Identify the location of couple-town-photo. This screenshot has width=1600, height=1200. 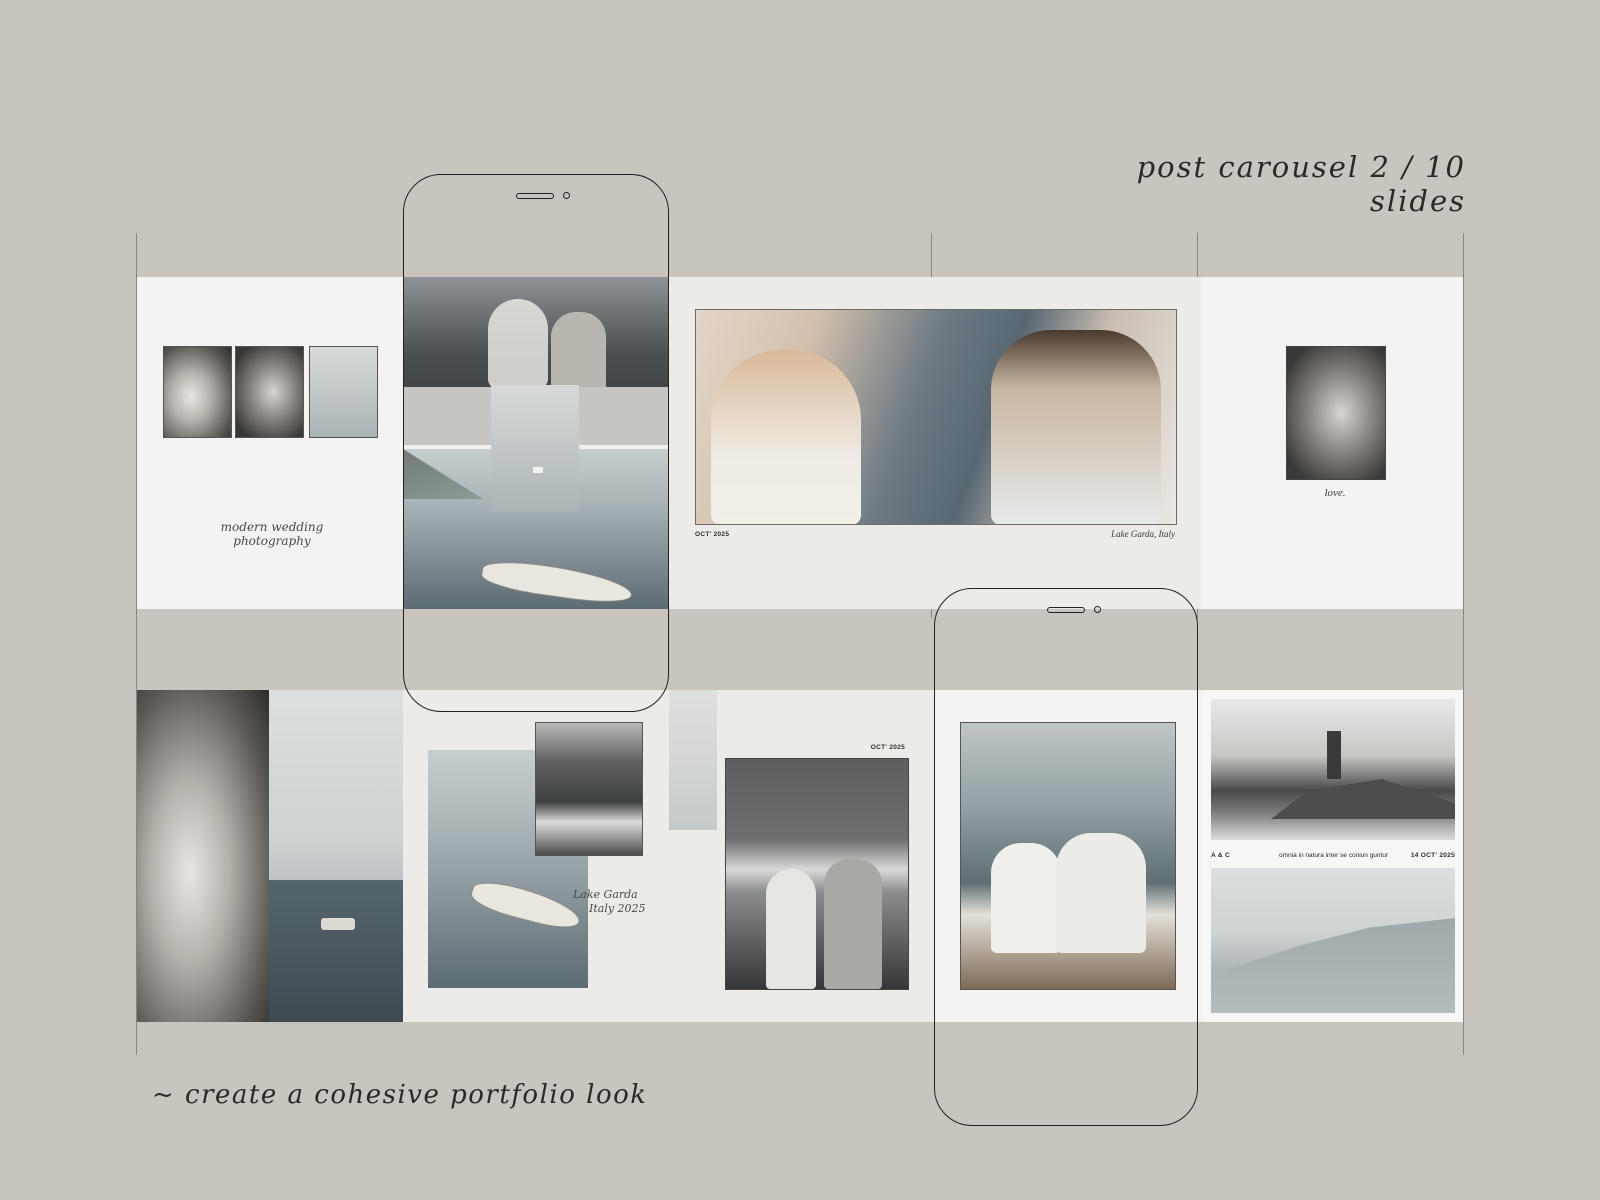
(817, 874).